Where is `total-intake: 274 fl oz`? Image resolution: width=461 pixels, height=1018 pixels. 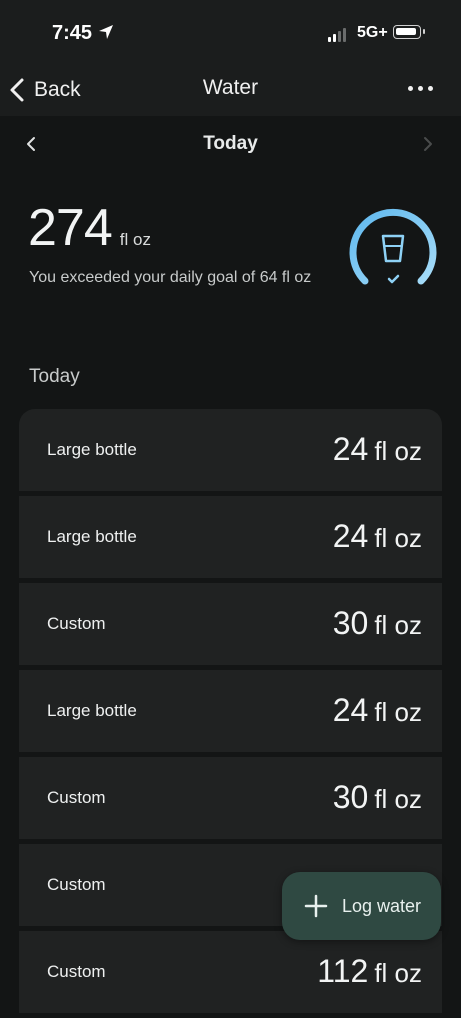
total-intake: 274 fl oz is located at coordinates (89, 228).